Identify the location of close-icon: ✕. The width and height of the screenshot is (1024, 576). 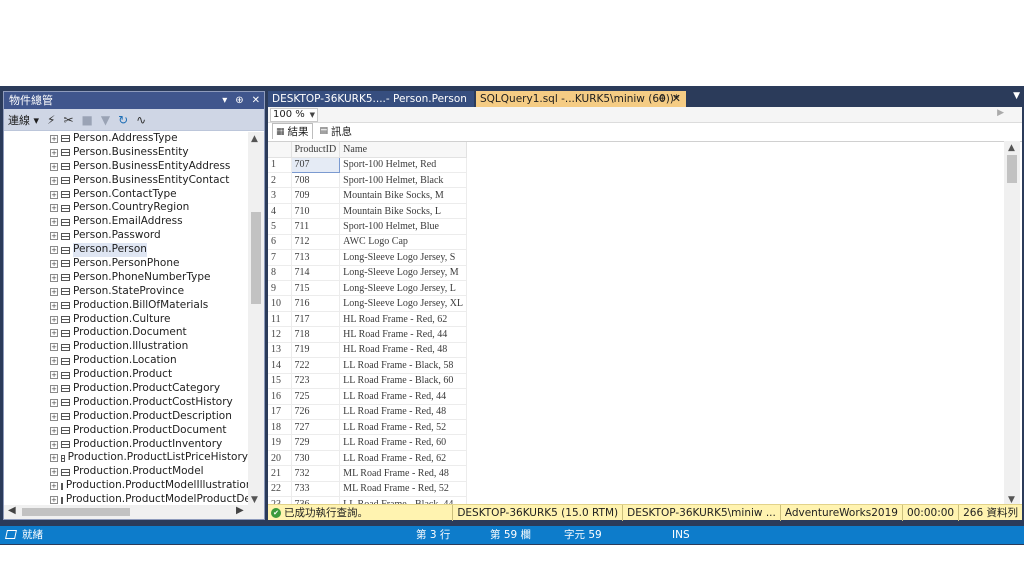
(256, 100).